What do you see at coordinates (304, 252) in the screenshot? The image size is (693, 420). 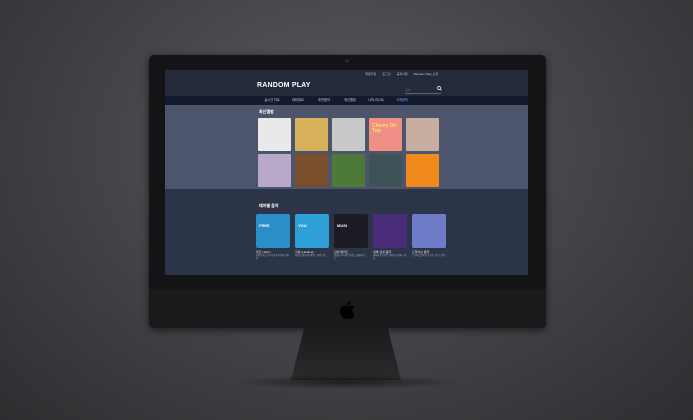 I see `playlist-title: 힐링 (Healing)` at bounding box center [304, 252].